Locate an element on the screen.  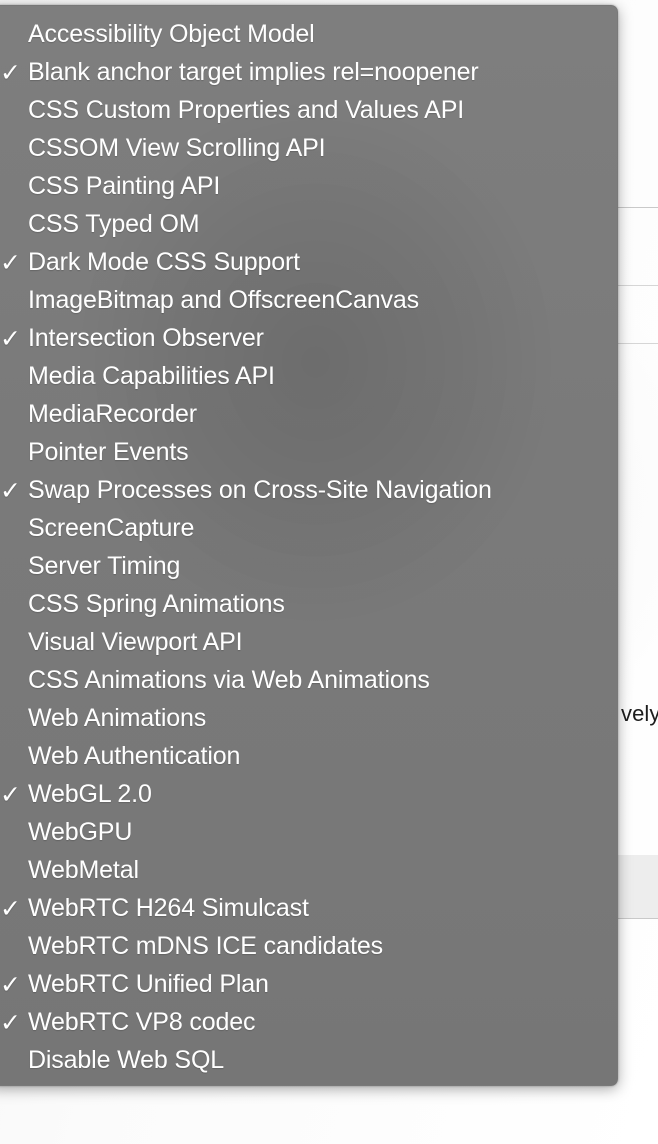
menu-item-css-animations-via-web-animations: CSS Animations via Web Animations is located at coordinates (308, 680).